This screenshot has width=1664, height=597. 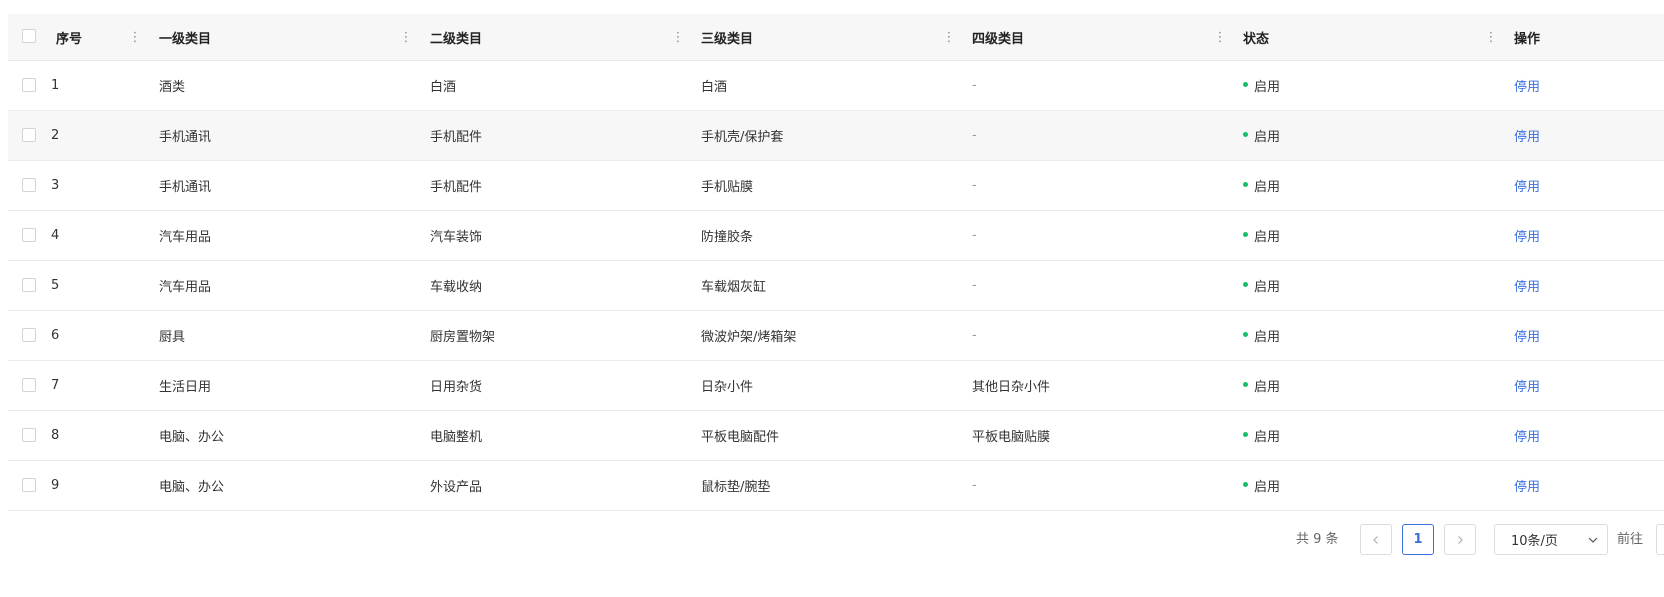 I want to click on cell-level3: 平板电脑配件, so click(x=740, y=437).